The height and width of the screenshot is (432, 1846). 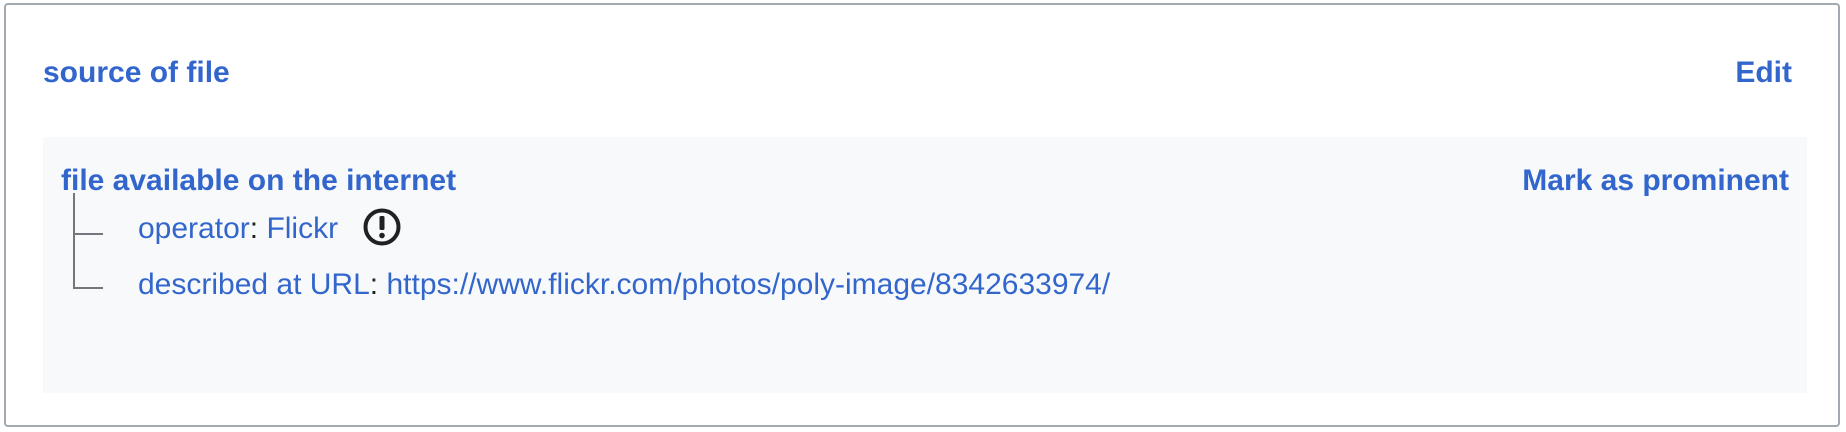 I want to click on edit-button: Edit, so click(x=1763, y=73).